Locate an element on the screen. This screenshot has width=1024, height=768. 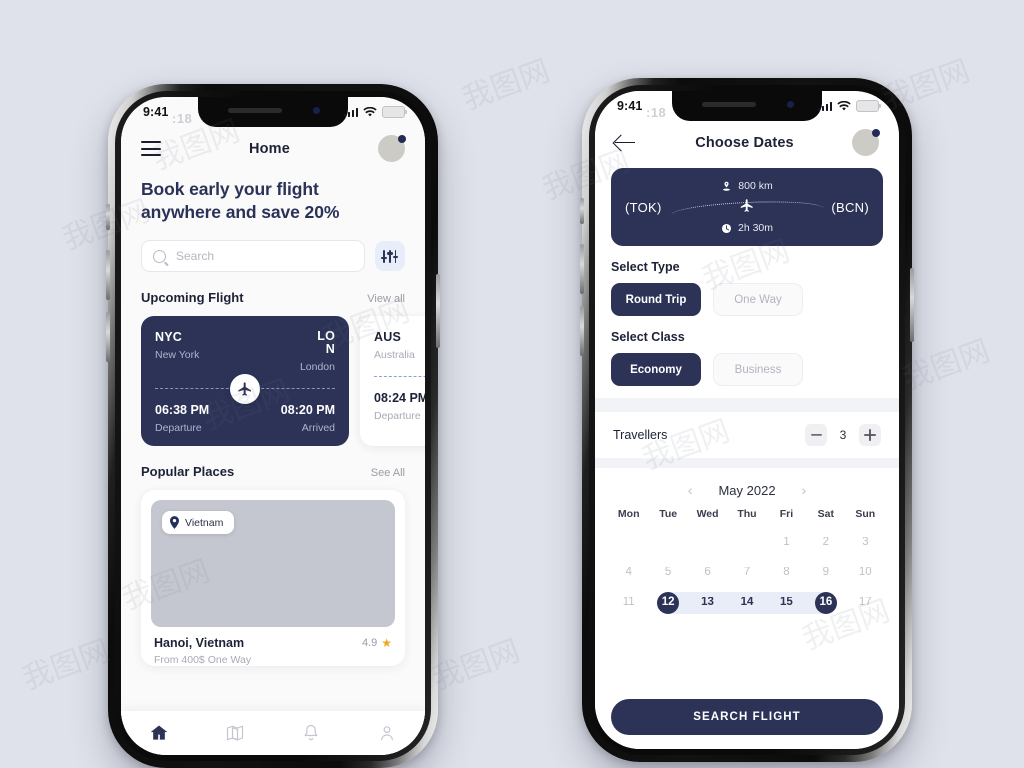
class-option-business: Business is located at coordinates (758, 369).